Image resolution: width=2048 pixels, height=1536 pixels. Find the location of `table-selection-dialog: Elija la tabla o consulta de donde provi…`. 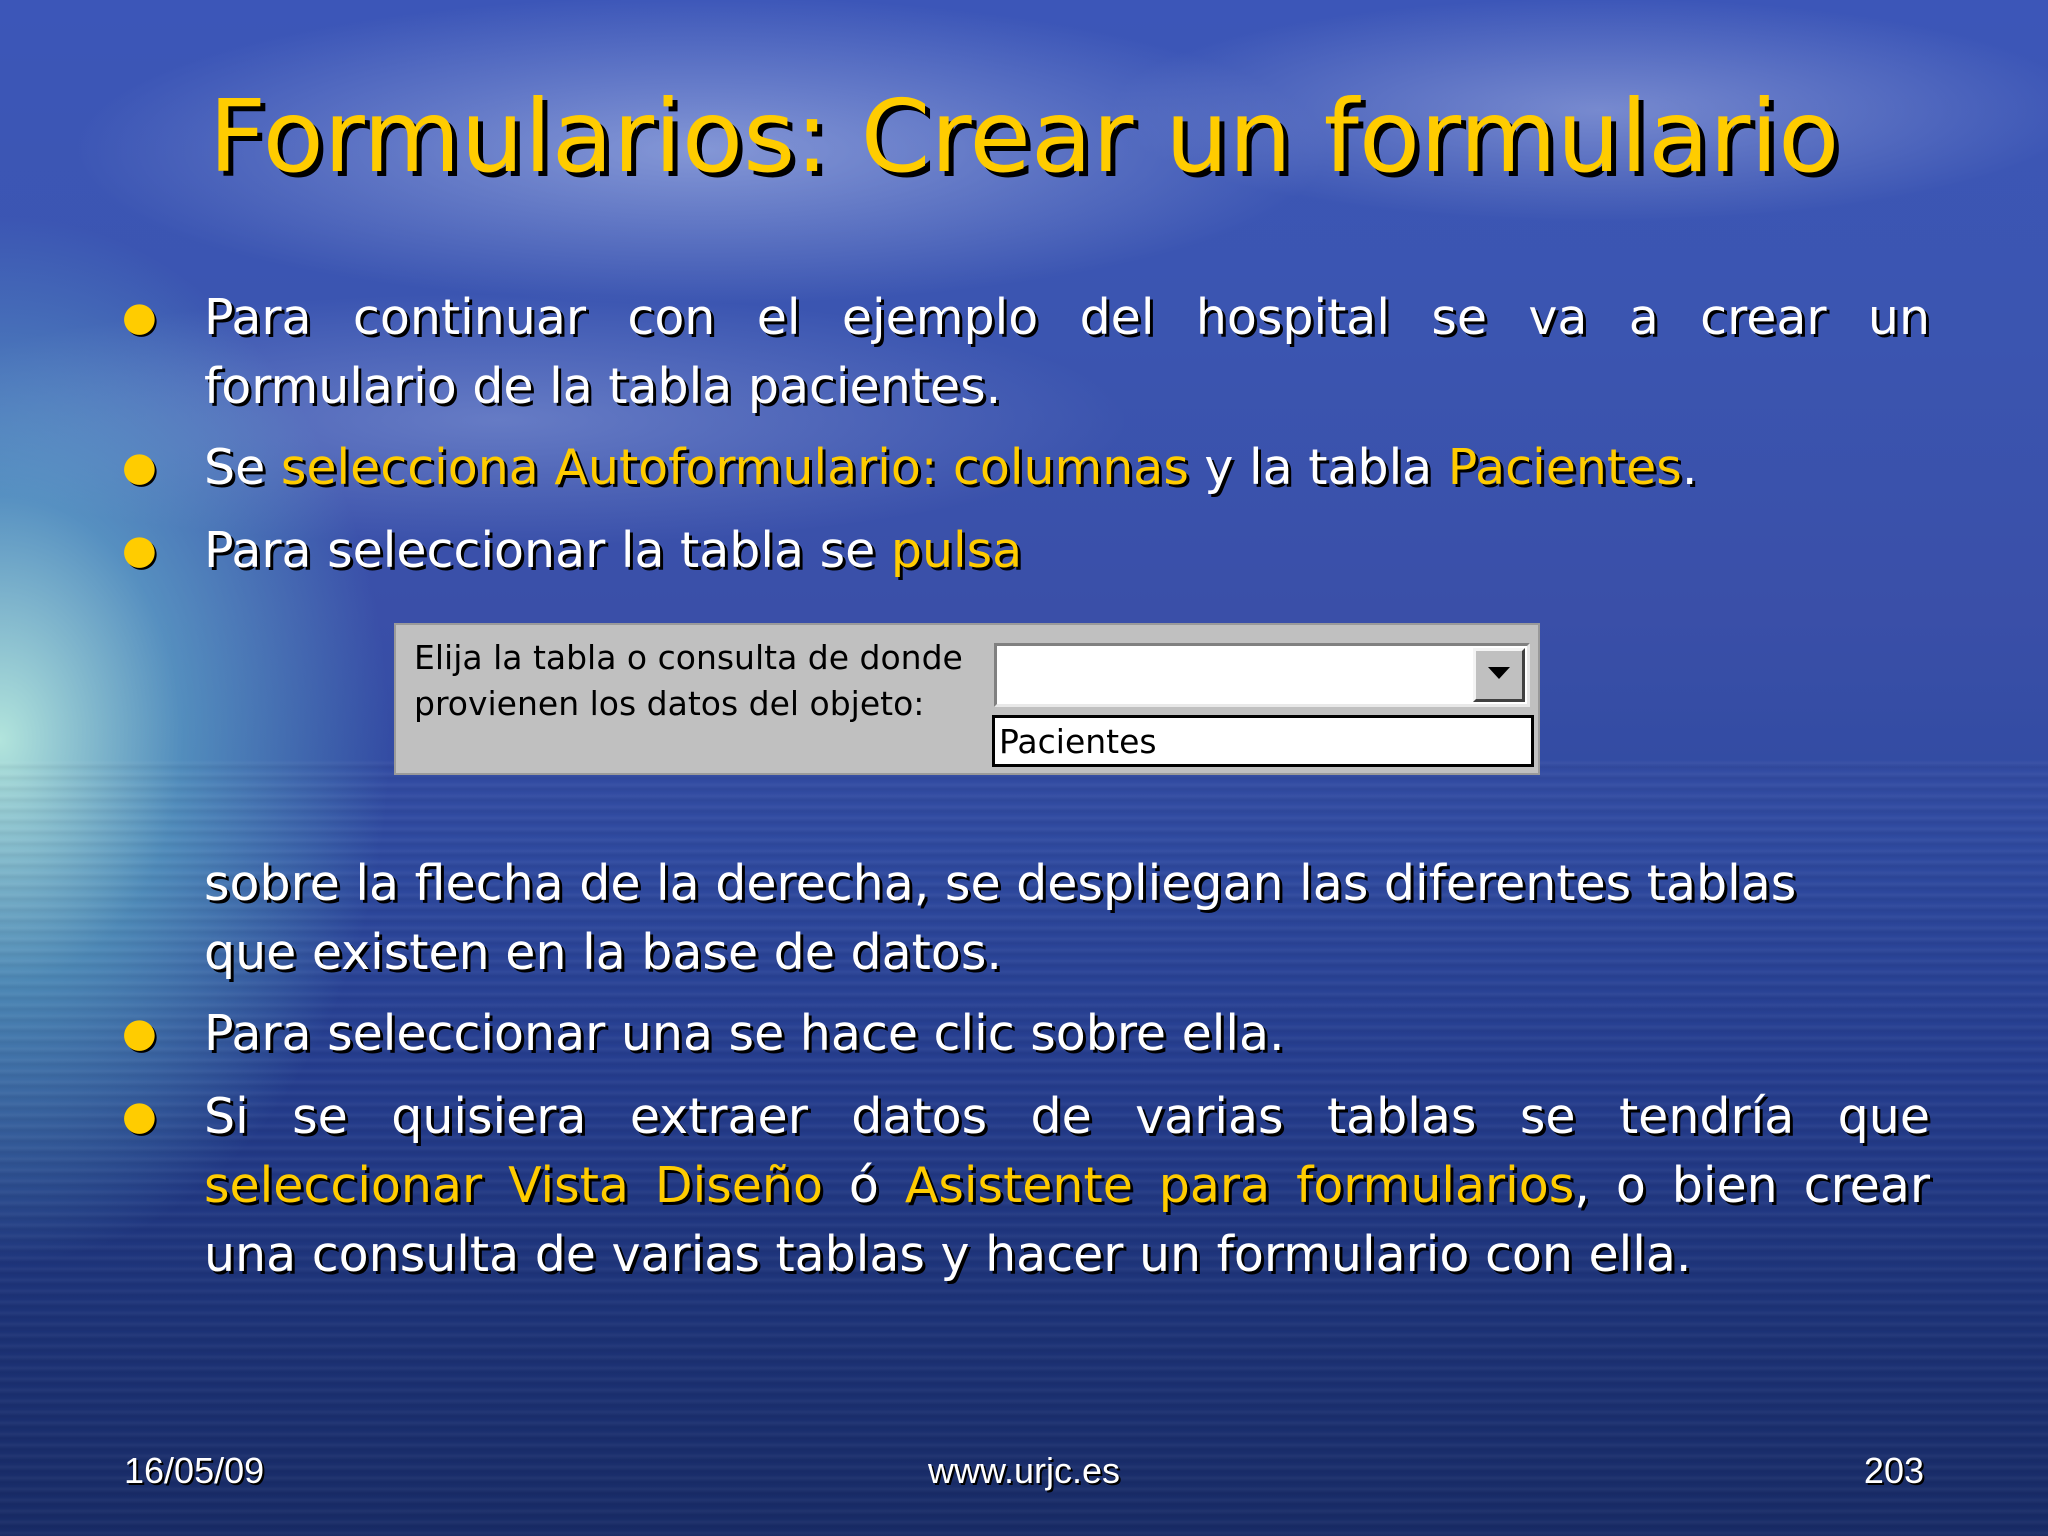

table-selection-dialog: Elija la tabla o consulta de donde provi… is located at coordinates (967, 699).